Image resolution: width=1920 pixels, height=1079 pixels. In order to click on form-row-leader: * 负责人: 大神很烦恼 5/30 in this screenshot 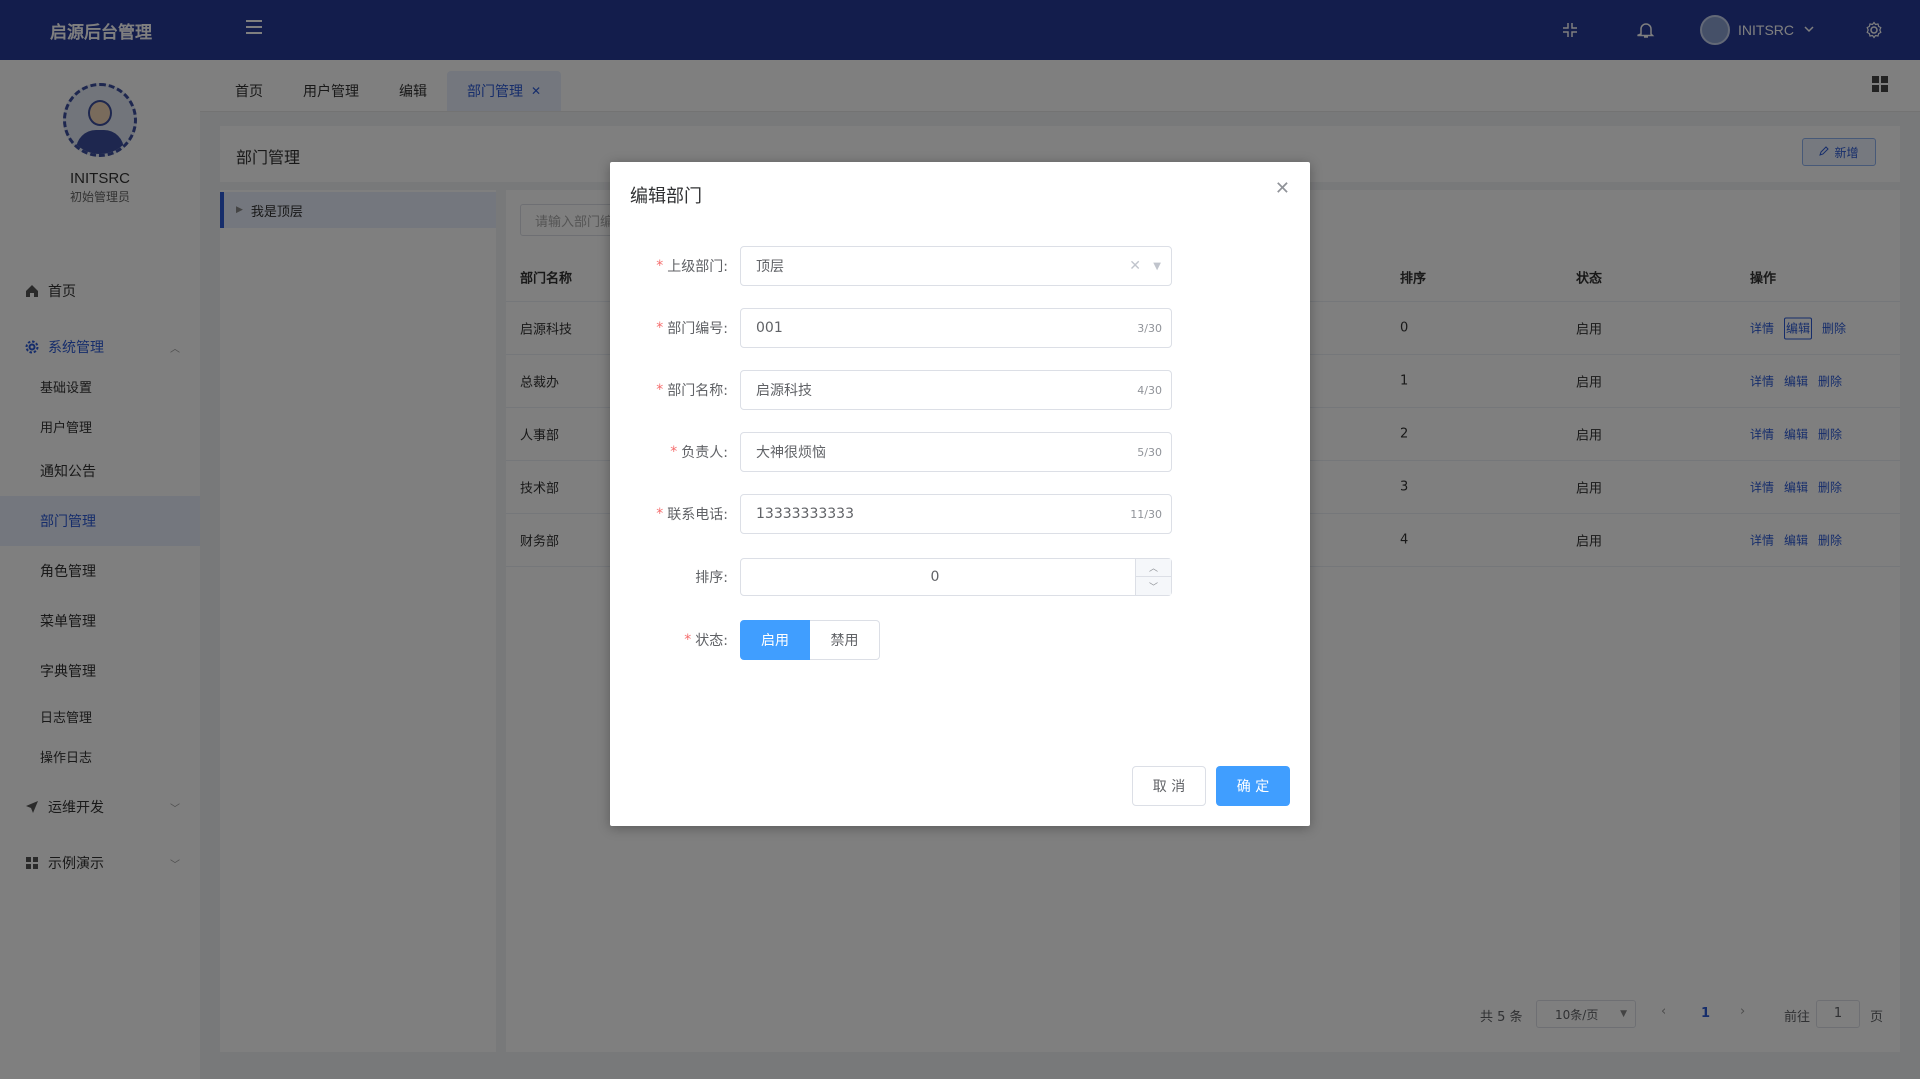, I will do `click(960, 452)`.